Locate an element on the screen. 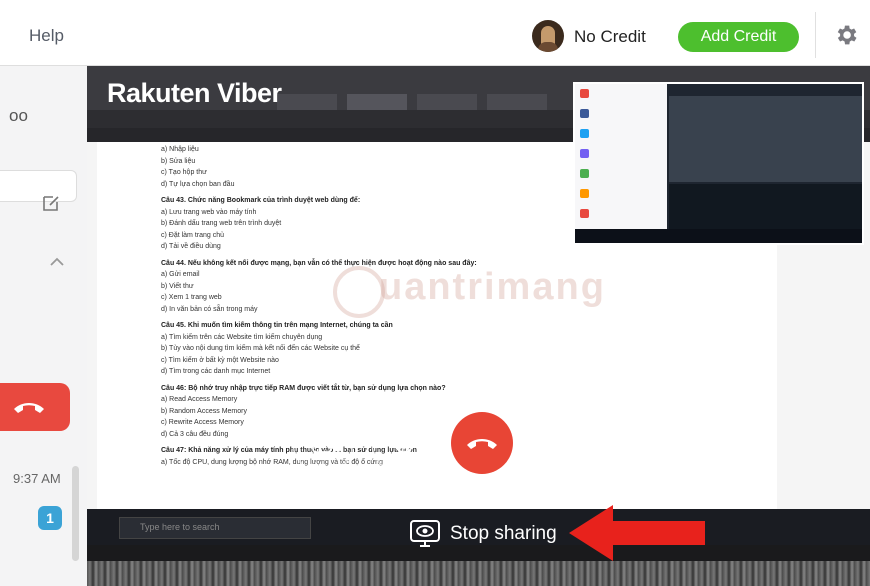 The width and height of the screenshot is (870, 586). gear-icon is located at coordinates (846, 35).